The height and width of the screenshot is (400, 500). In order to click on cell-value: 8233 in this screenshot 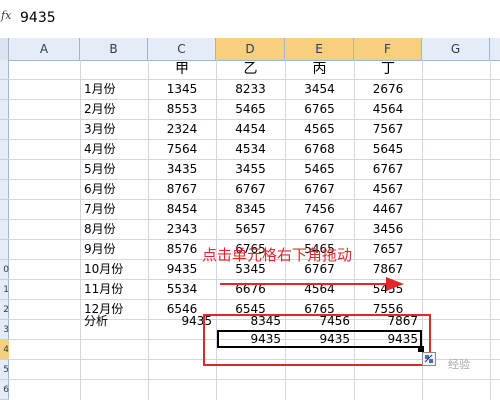, I will do `click(250, 89)`.